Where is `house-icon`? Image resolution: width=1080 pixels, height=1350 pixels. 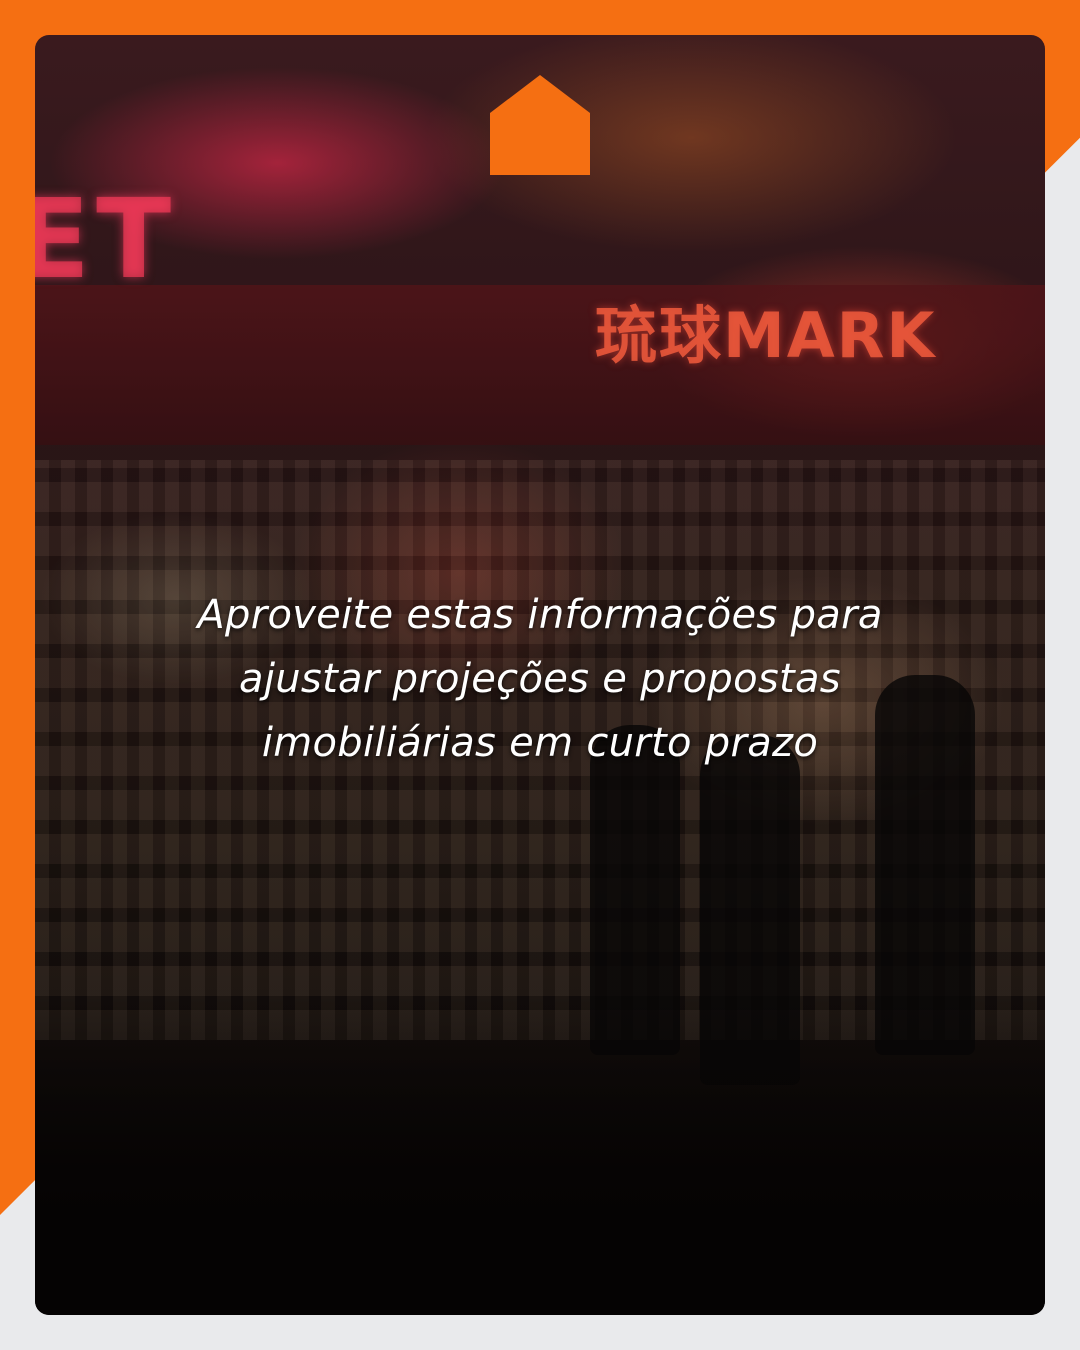
house-icon is located at coordinates (540, 125).